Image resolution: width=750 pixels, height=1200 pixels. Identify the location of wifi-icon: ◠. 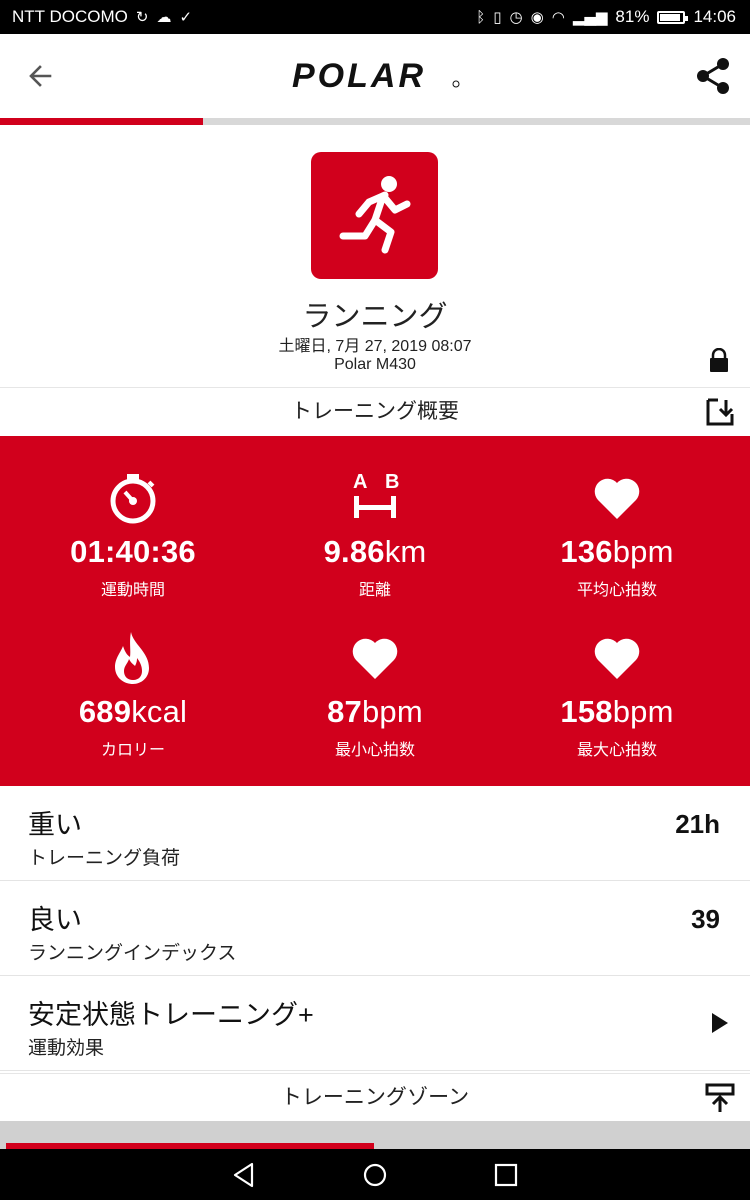
(558, 17).